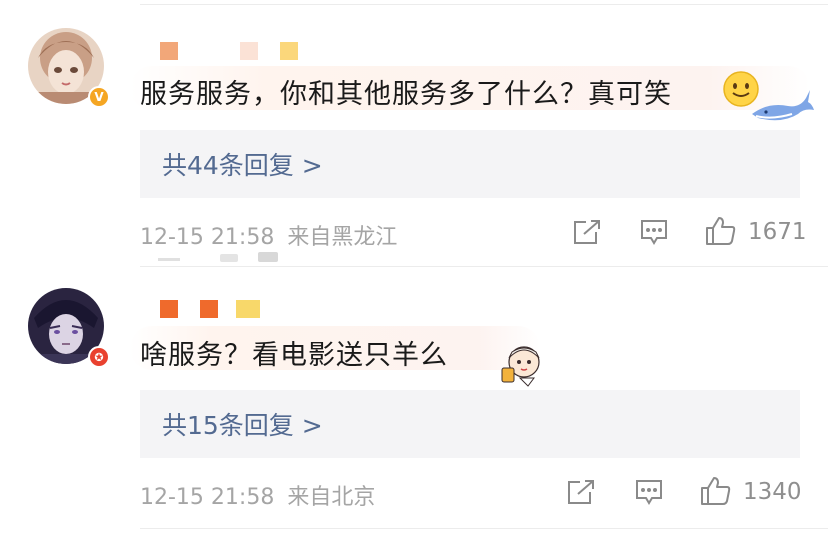 Image resolution: width=828 pixels, height=543 pixels. Describe the element at coordinates (406, 94) in the screenshot. I see `comment-text: 服务服务，你和其他服务多了什么？真可笑` at that location.